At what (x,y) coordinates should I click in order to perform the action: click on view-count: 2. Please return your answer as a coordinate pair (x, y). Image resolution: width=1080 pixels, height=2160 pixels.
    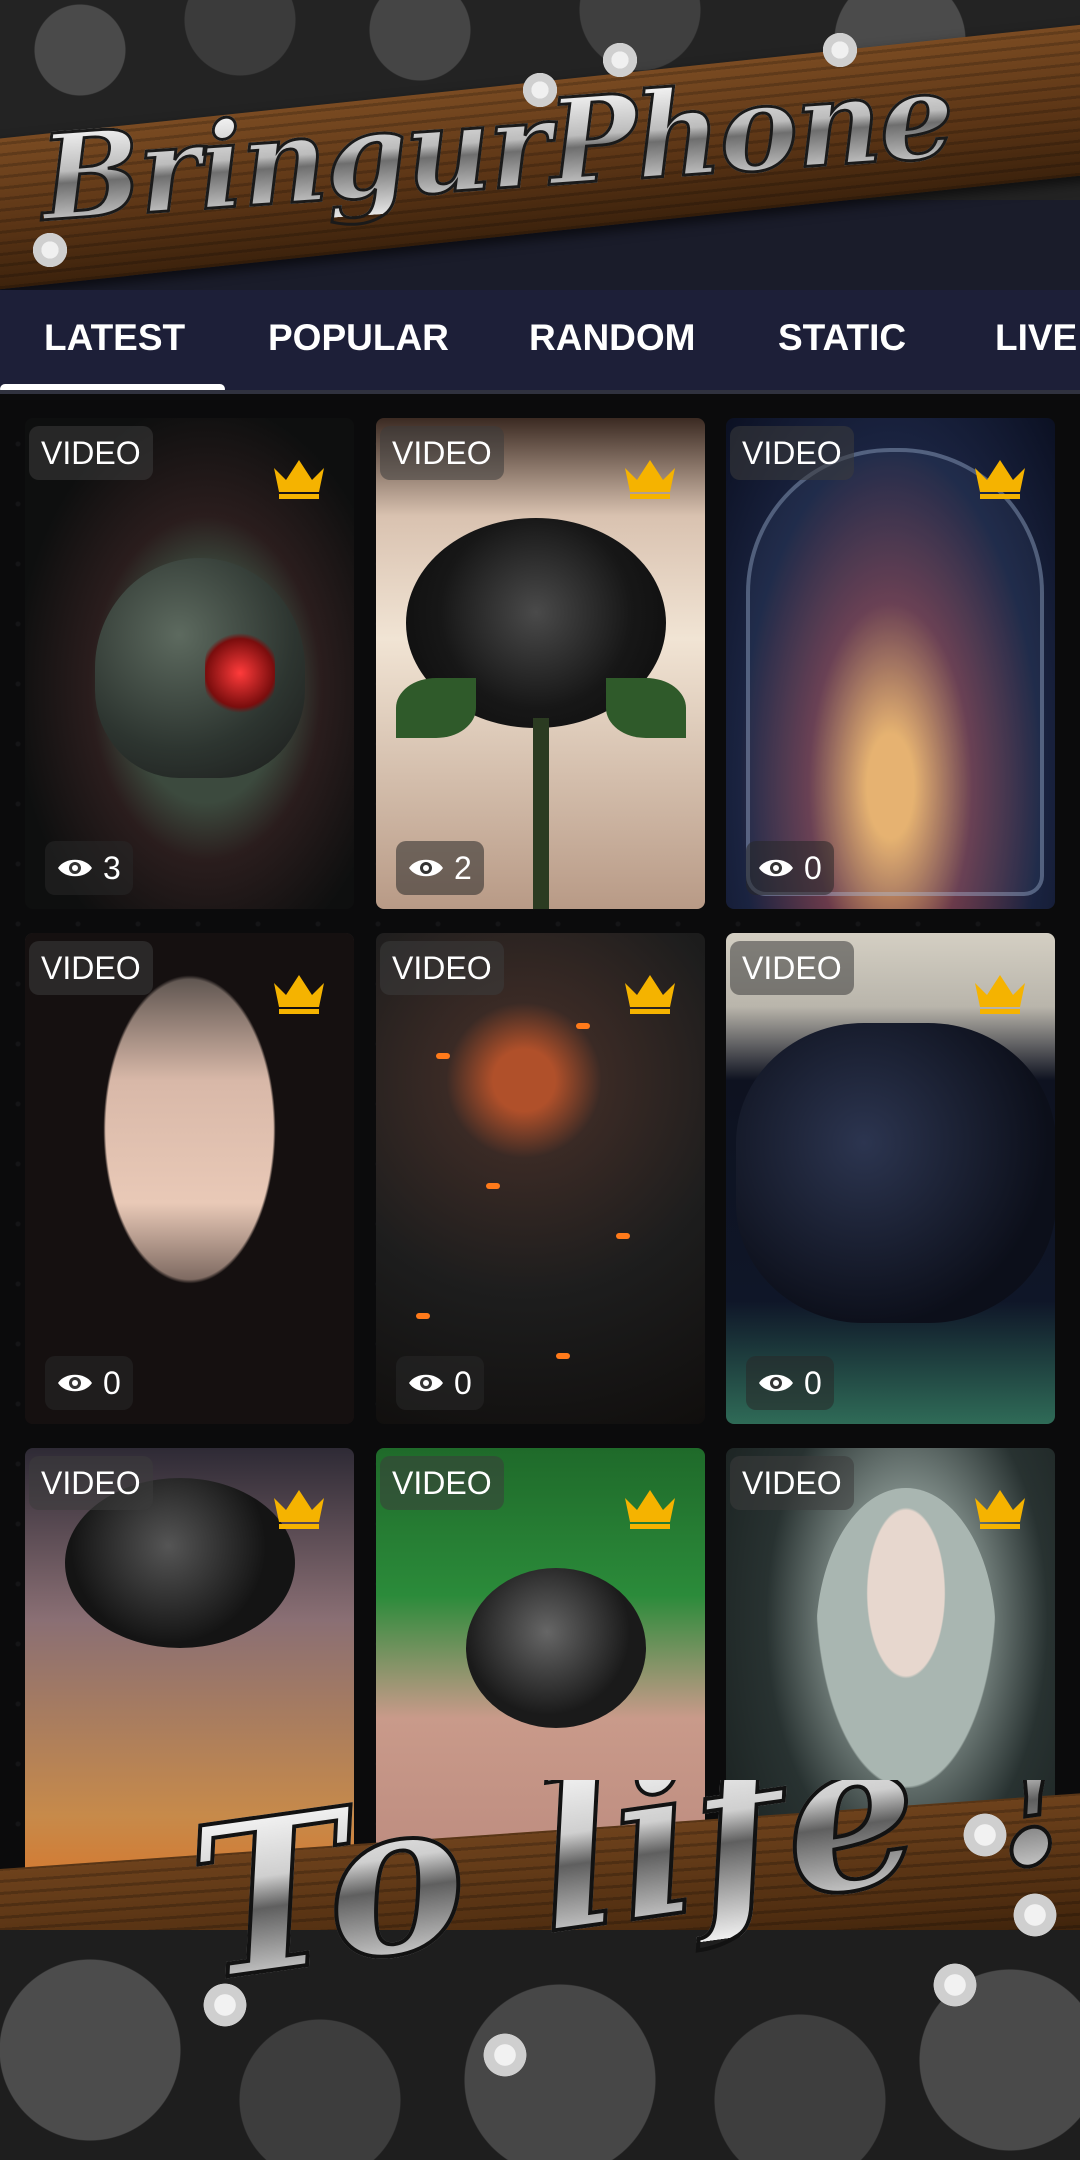
    Looking at the image, I should click on (440, 868).